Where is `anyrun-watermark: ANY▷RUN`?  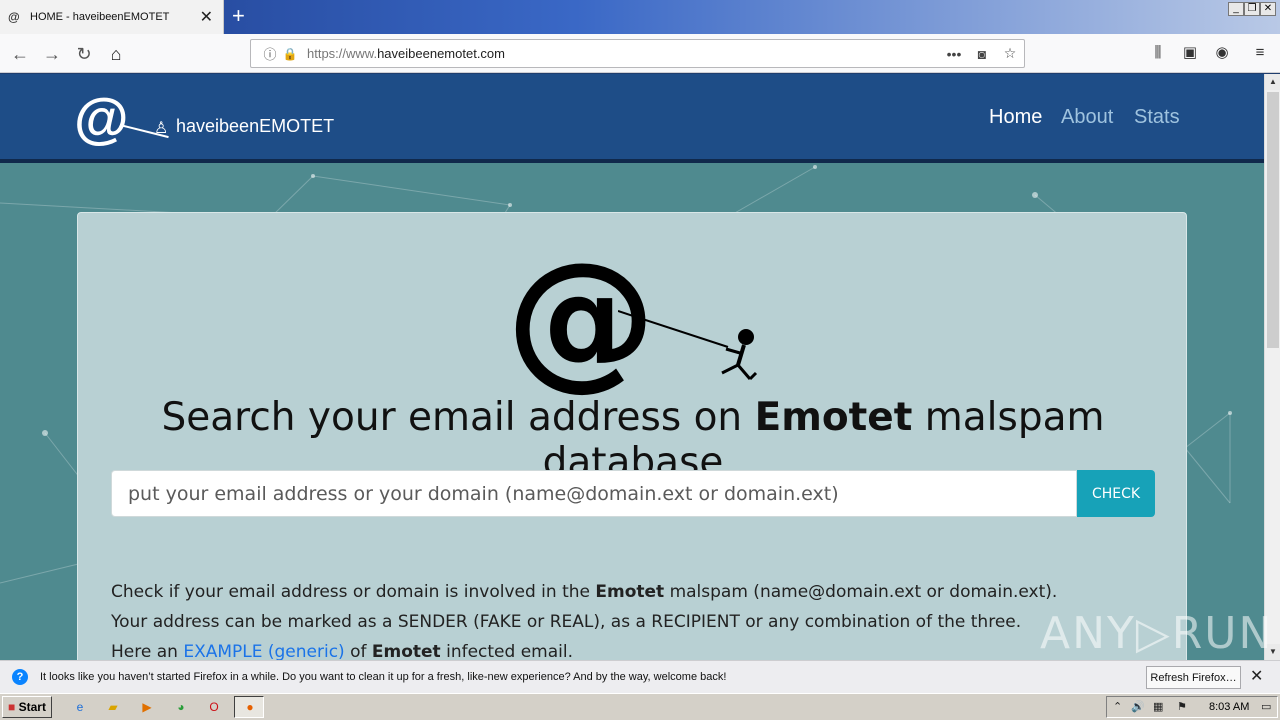
anyrun-watermark: ANY▷RUN is located at coordinates (1157, 633).